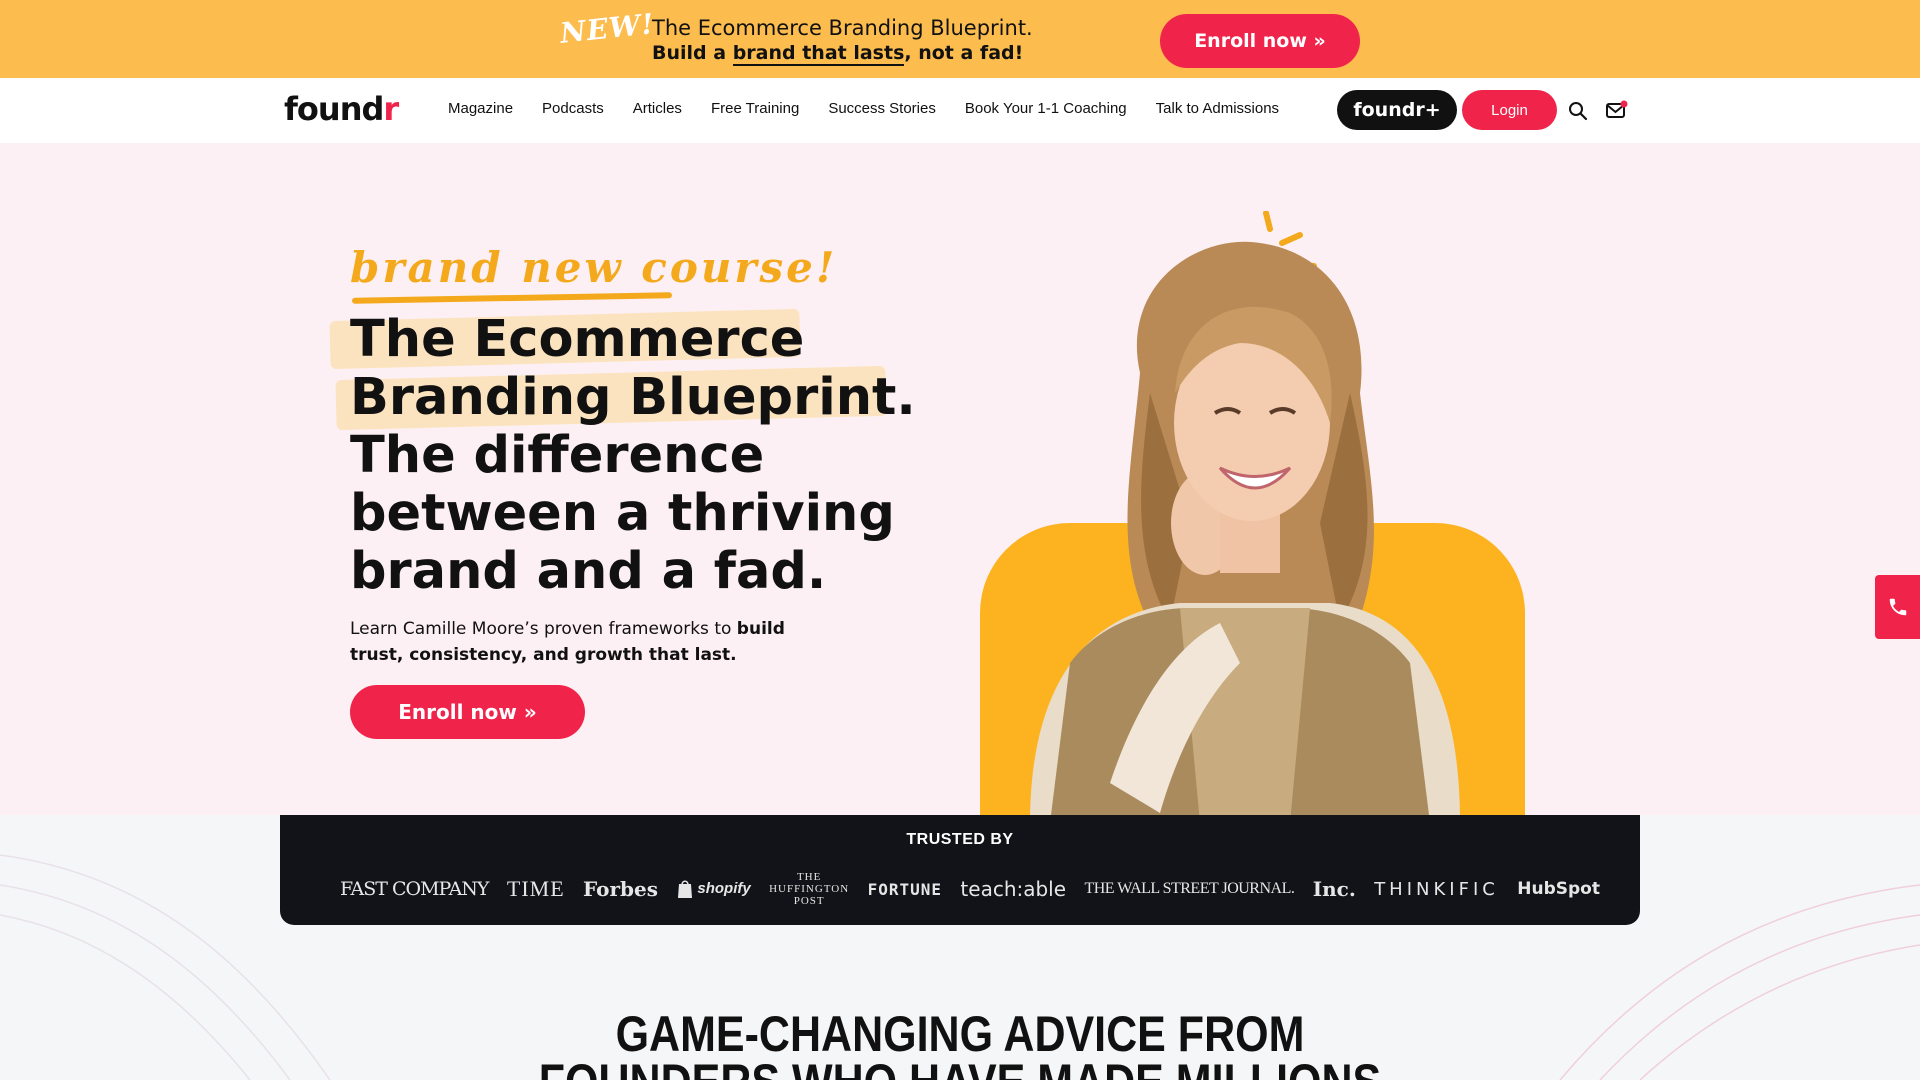 The width and height of the screenshot is (1920, 1080). What do you see at coordinates (607, 28) in the screenshot?
I see `new-badge: NEW!` at bounding box center [607, 28].